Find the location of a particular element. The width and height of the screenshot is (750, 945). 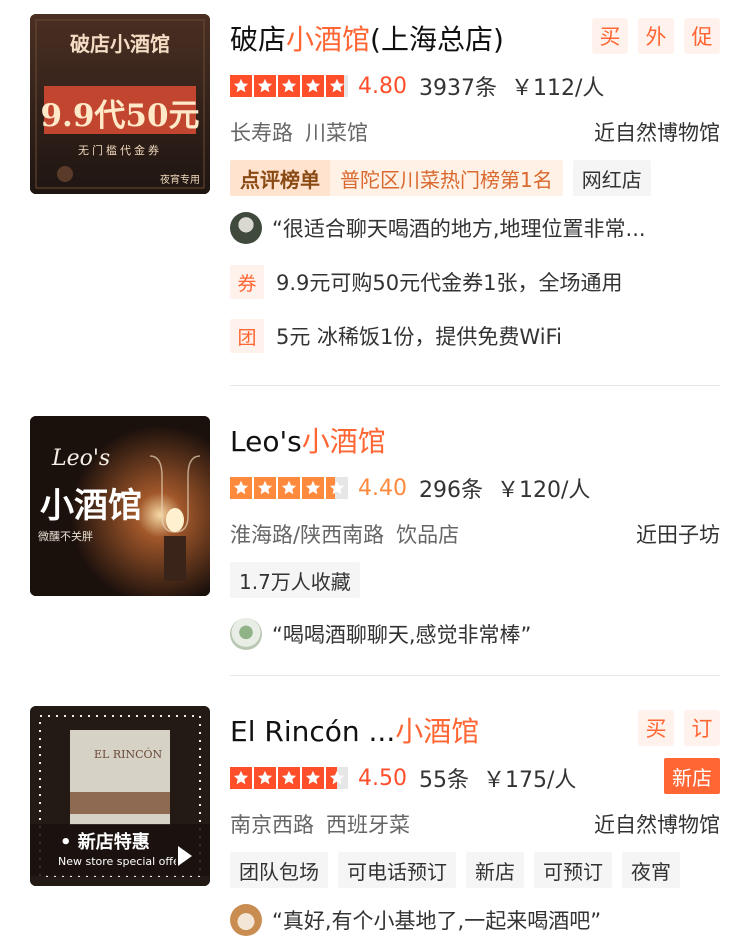

rating-row: 4.80 3937条 ￥112/人 is located at coordinates (475, 86).